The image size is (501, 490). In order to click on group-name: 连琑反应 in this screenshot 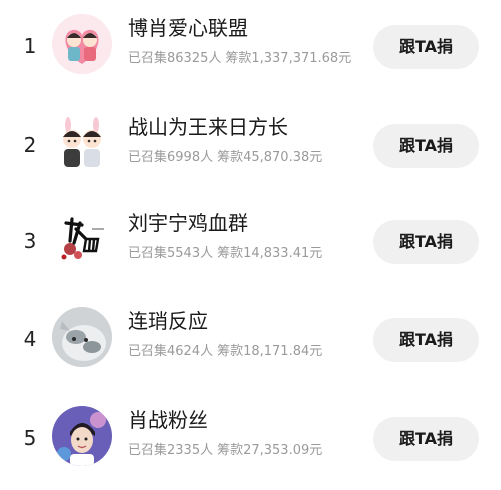, I will do `click(168, 321)`.